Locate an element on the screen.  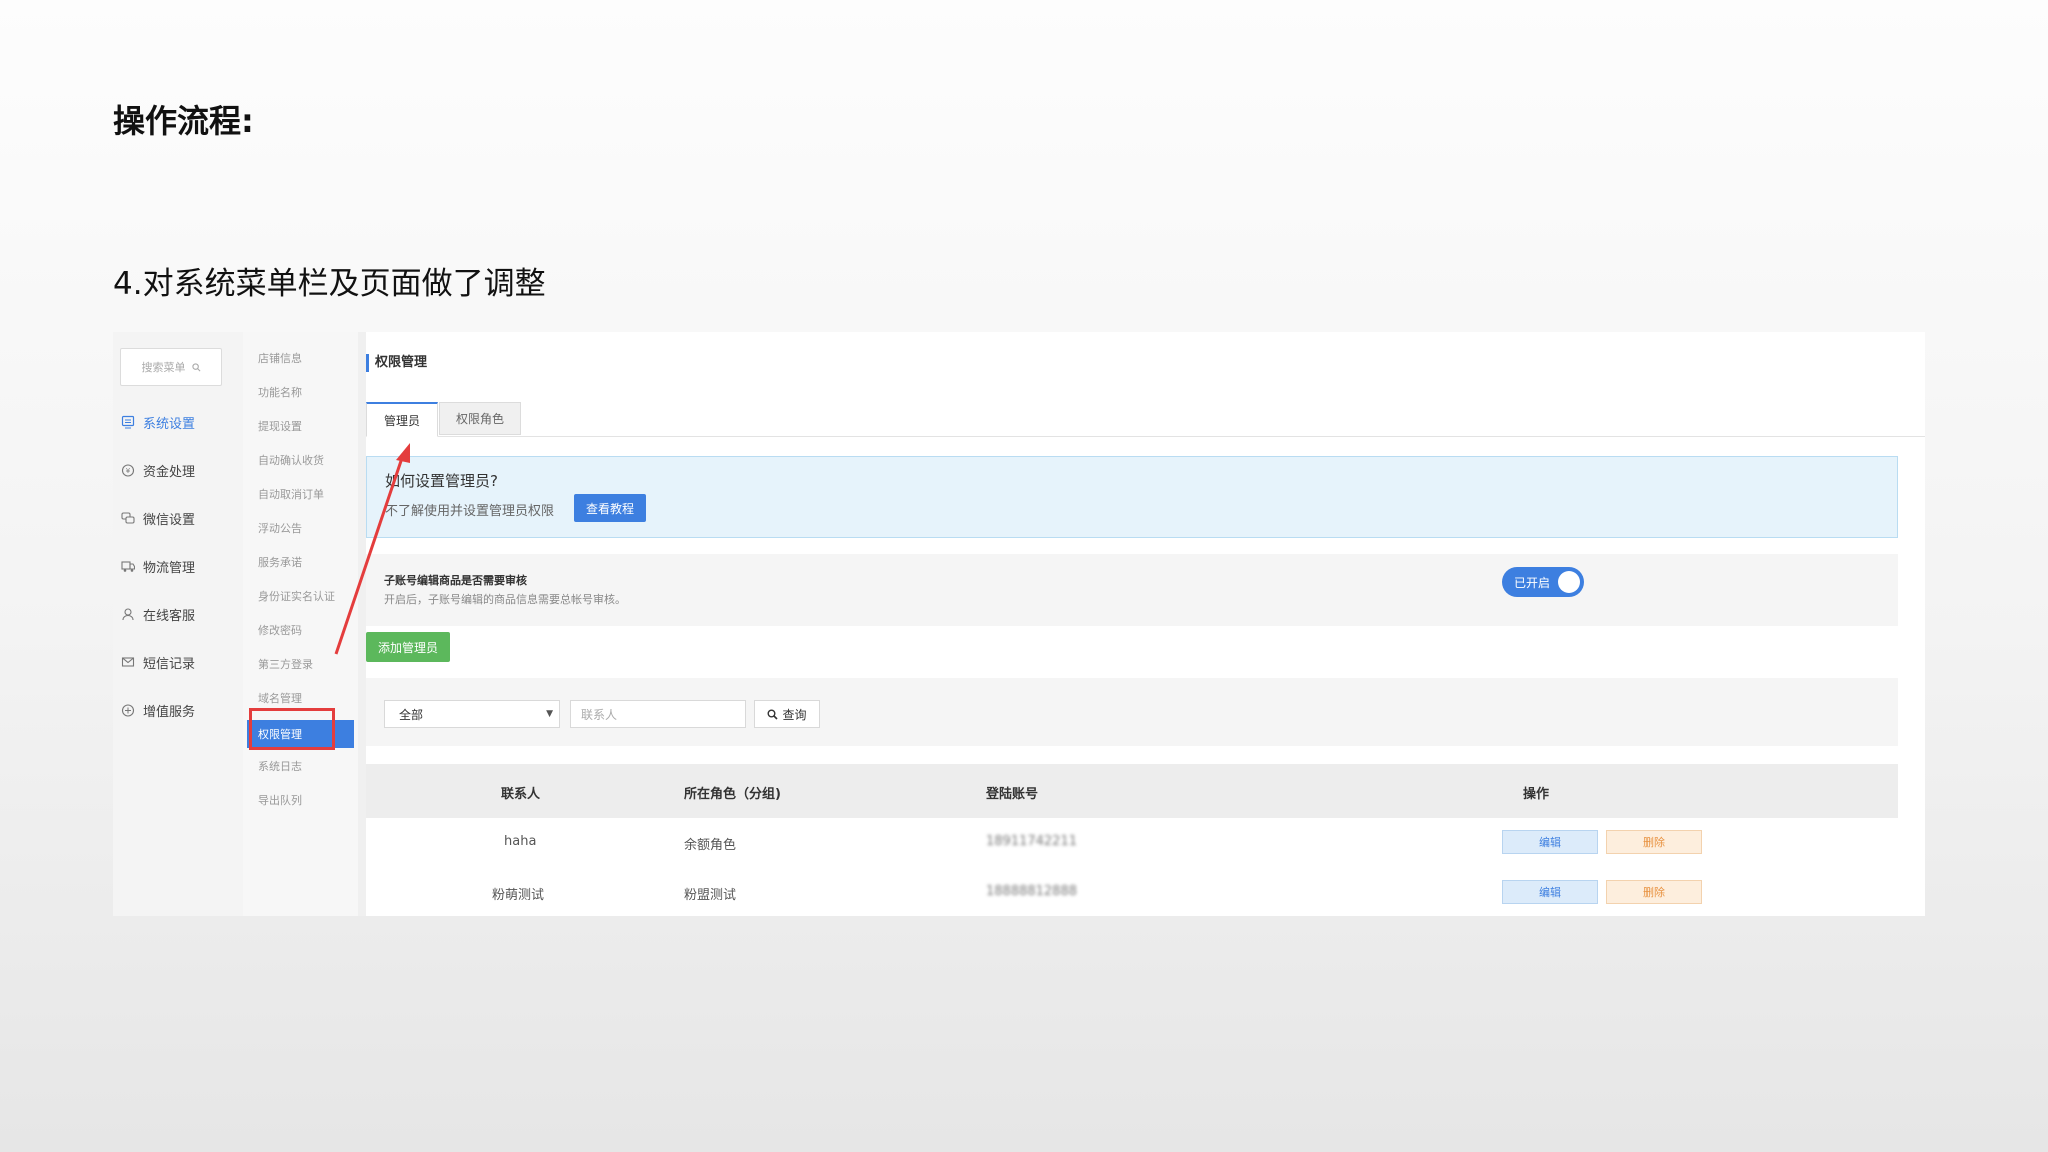
row-account: 18911742211 is located at coordinates (1031, 841).